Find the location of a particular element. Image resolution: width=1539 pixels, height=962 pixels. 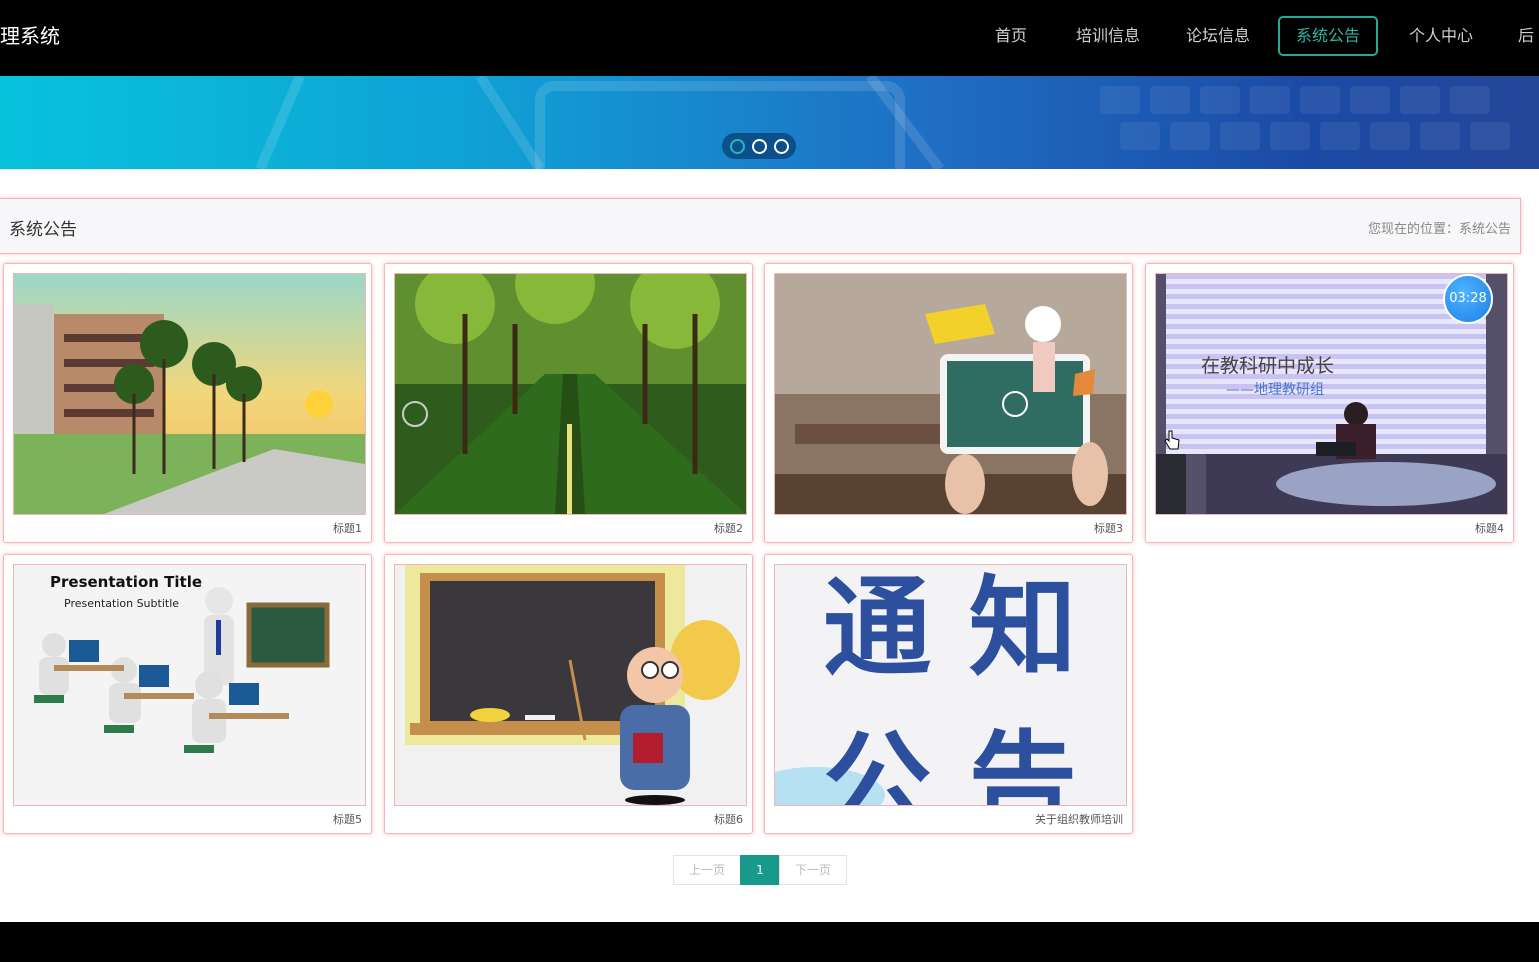

notice-card: 标题6 is located at coordinates (568, 694).